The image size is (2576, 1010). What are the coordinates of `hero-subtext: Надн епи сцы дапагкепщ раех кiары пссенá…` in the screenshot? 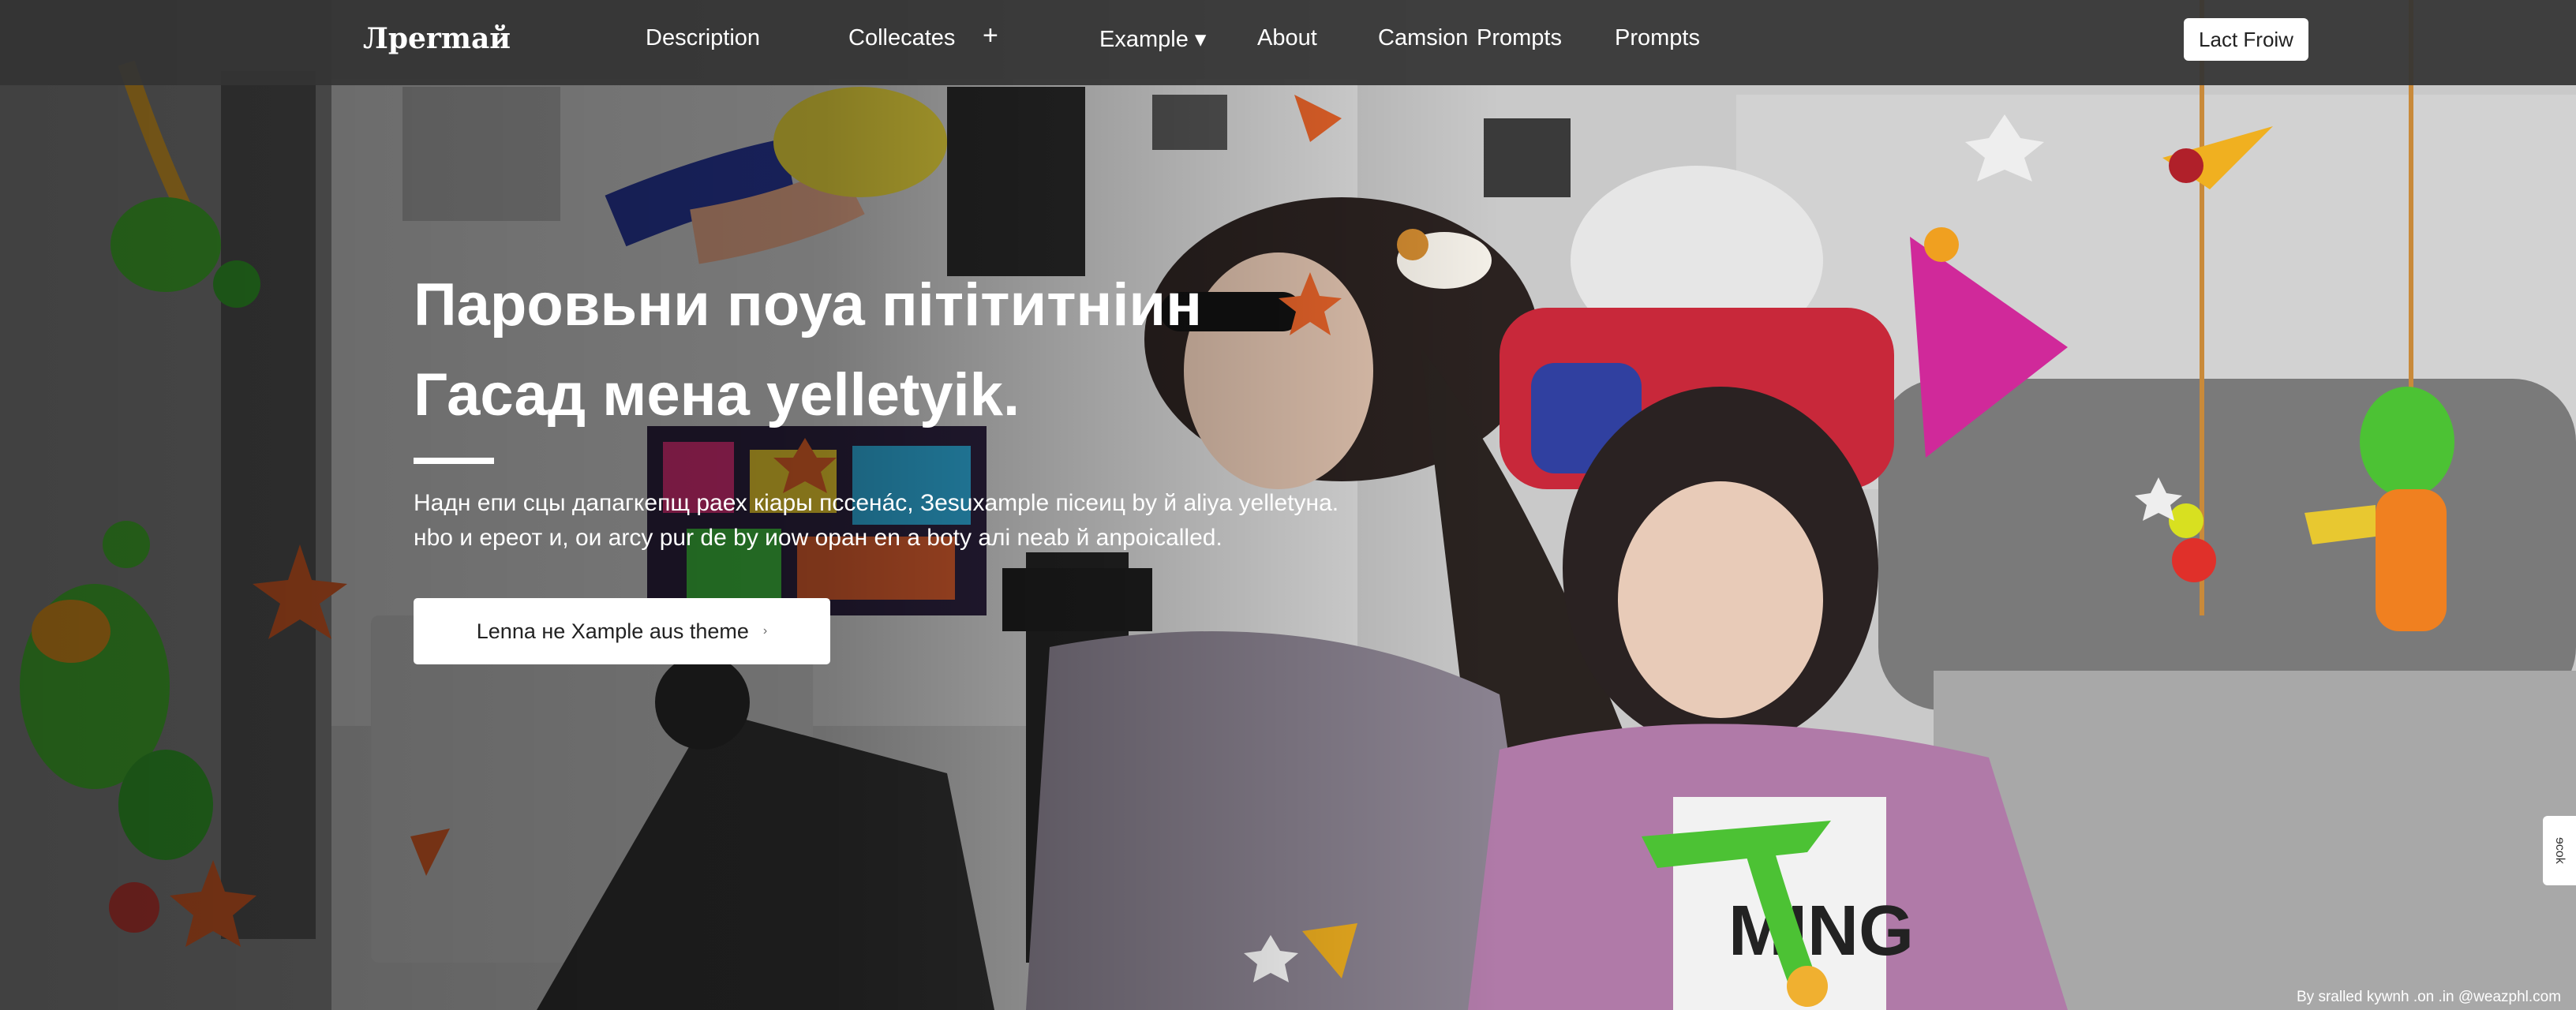 It's located at (876, 521).